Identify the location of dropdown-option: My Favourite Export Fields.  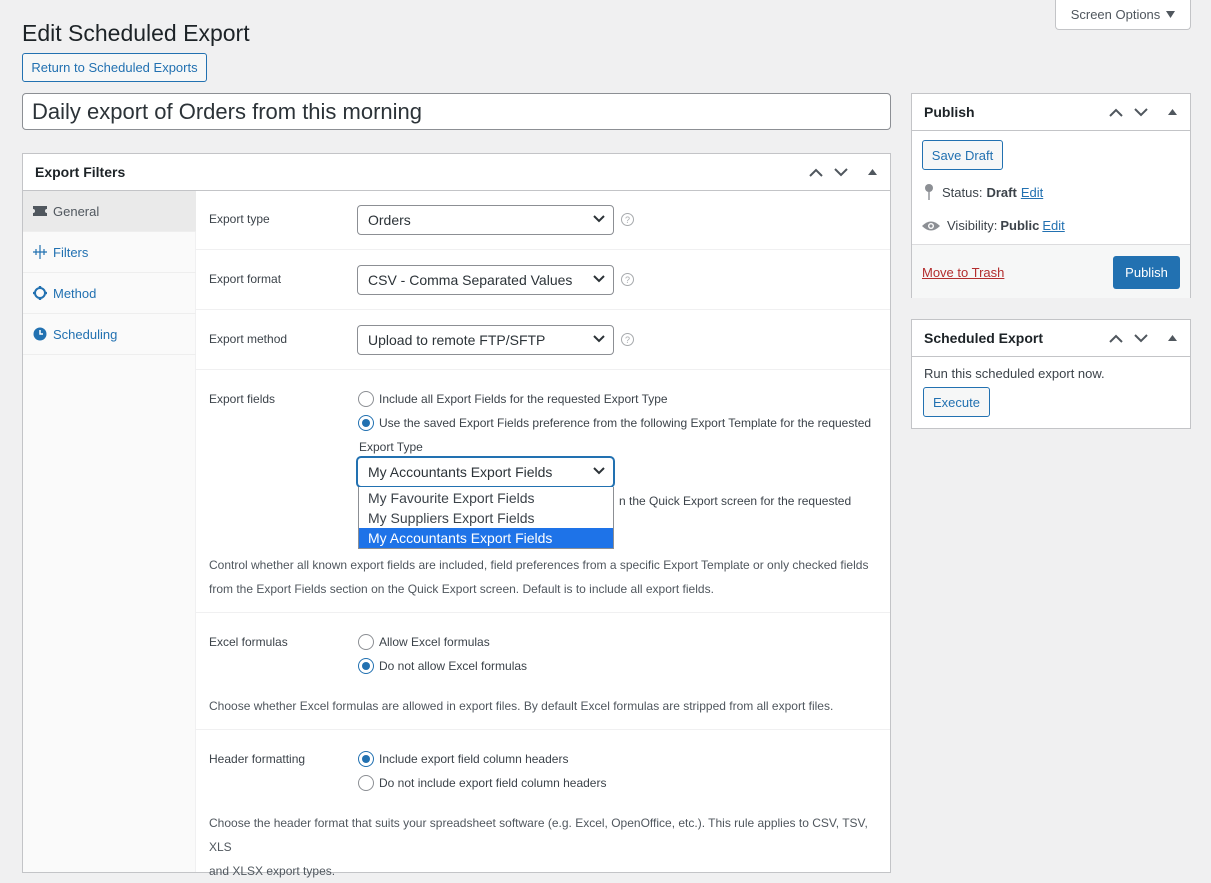
(486, 498).